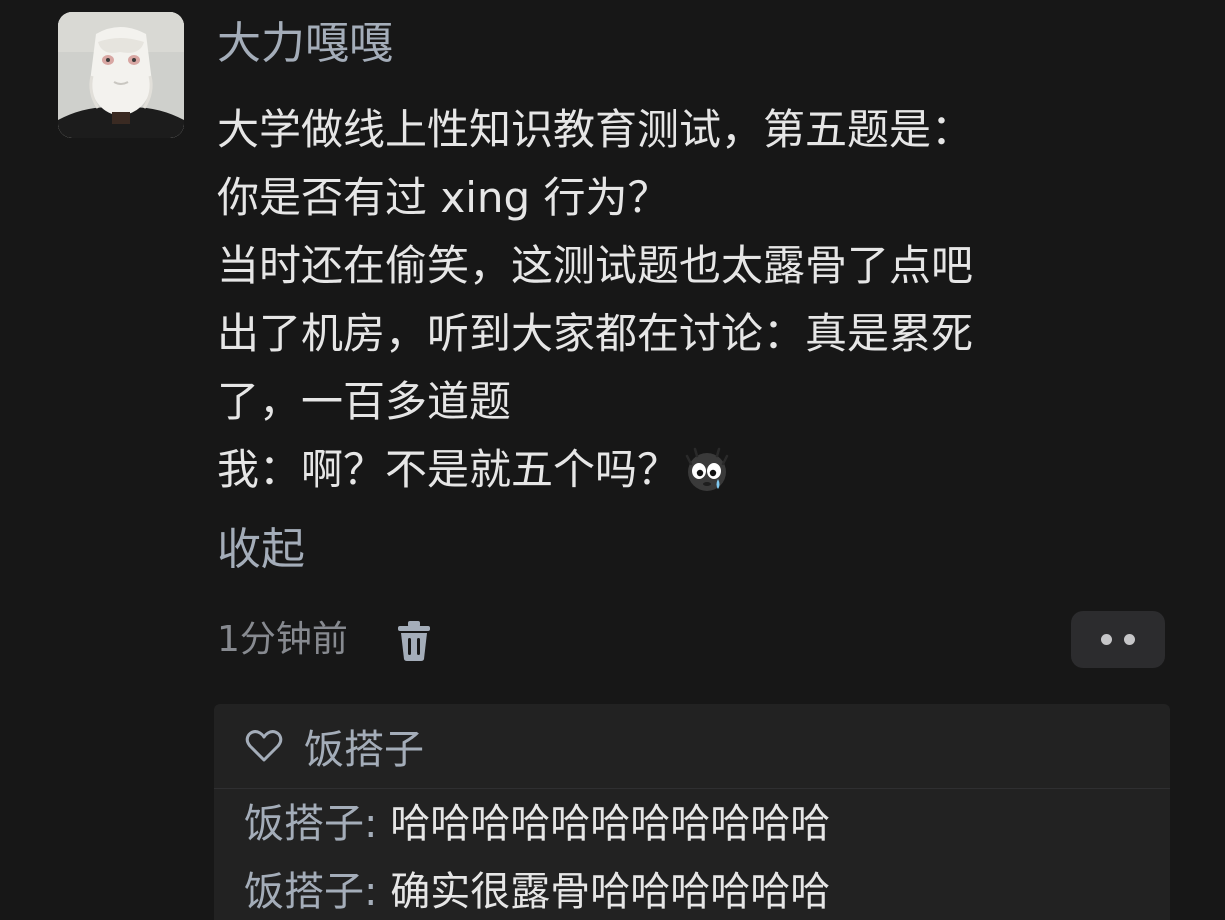 The width and height of the screenshot is (1225, 920). I want to click on avatar, so click(121, 75).